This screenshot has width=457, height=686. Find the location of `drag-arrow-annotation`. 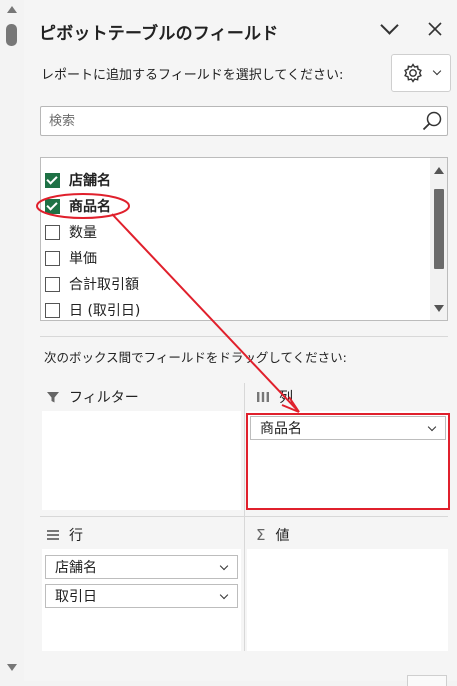

drag-arrow-annotation is located at coordinates (205, 313).